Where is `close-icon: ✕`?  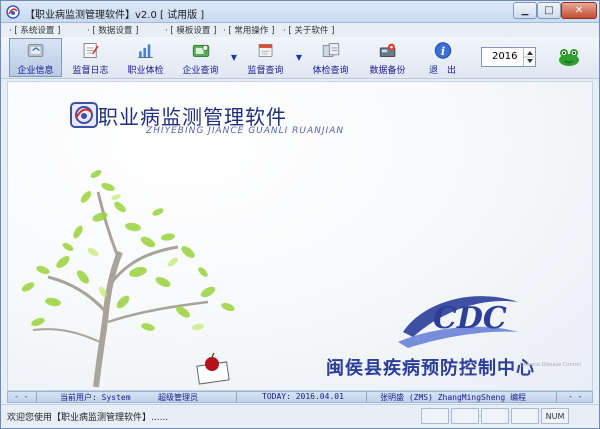 close-icon: ✕ is located at coordinates (579, 10).